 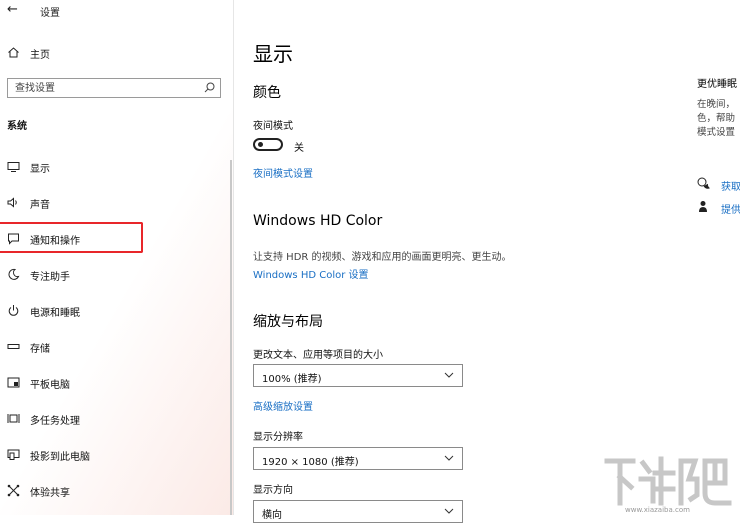 What do you see at coordinates (718, 257) in the screenshot?
I see `related-panel: 更优睡眠 在晚间， 色，帮助 模式设置 获取 提供` at bounding box center [718, 257].